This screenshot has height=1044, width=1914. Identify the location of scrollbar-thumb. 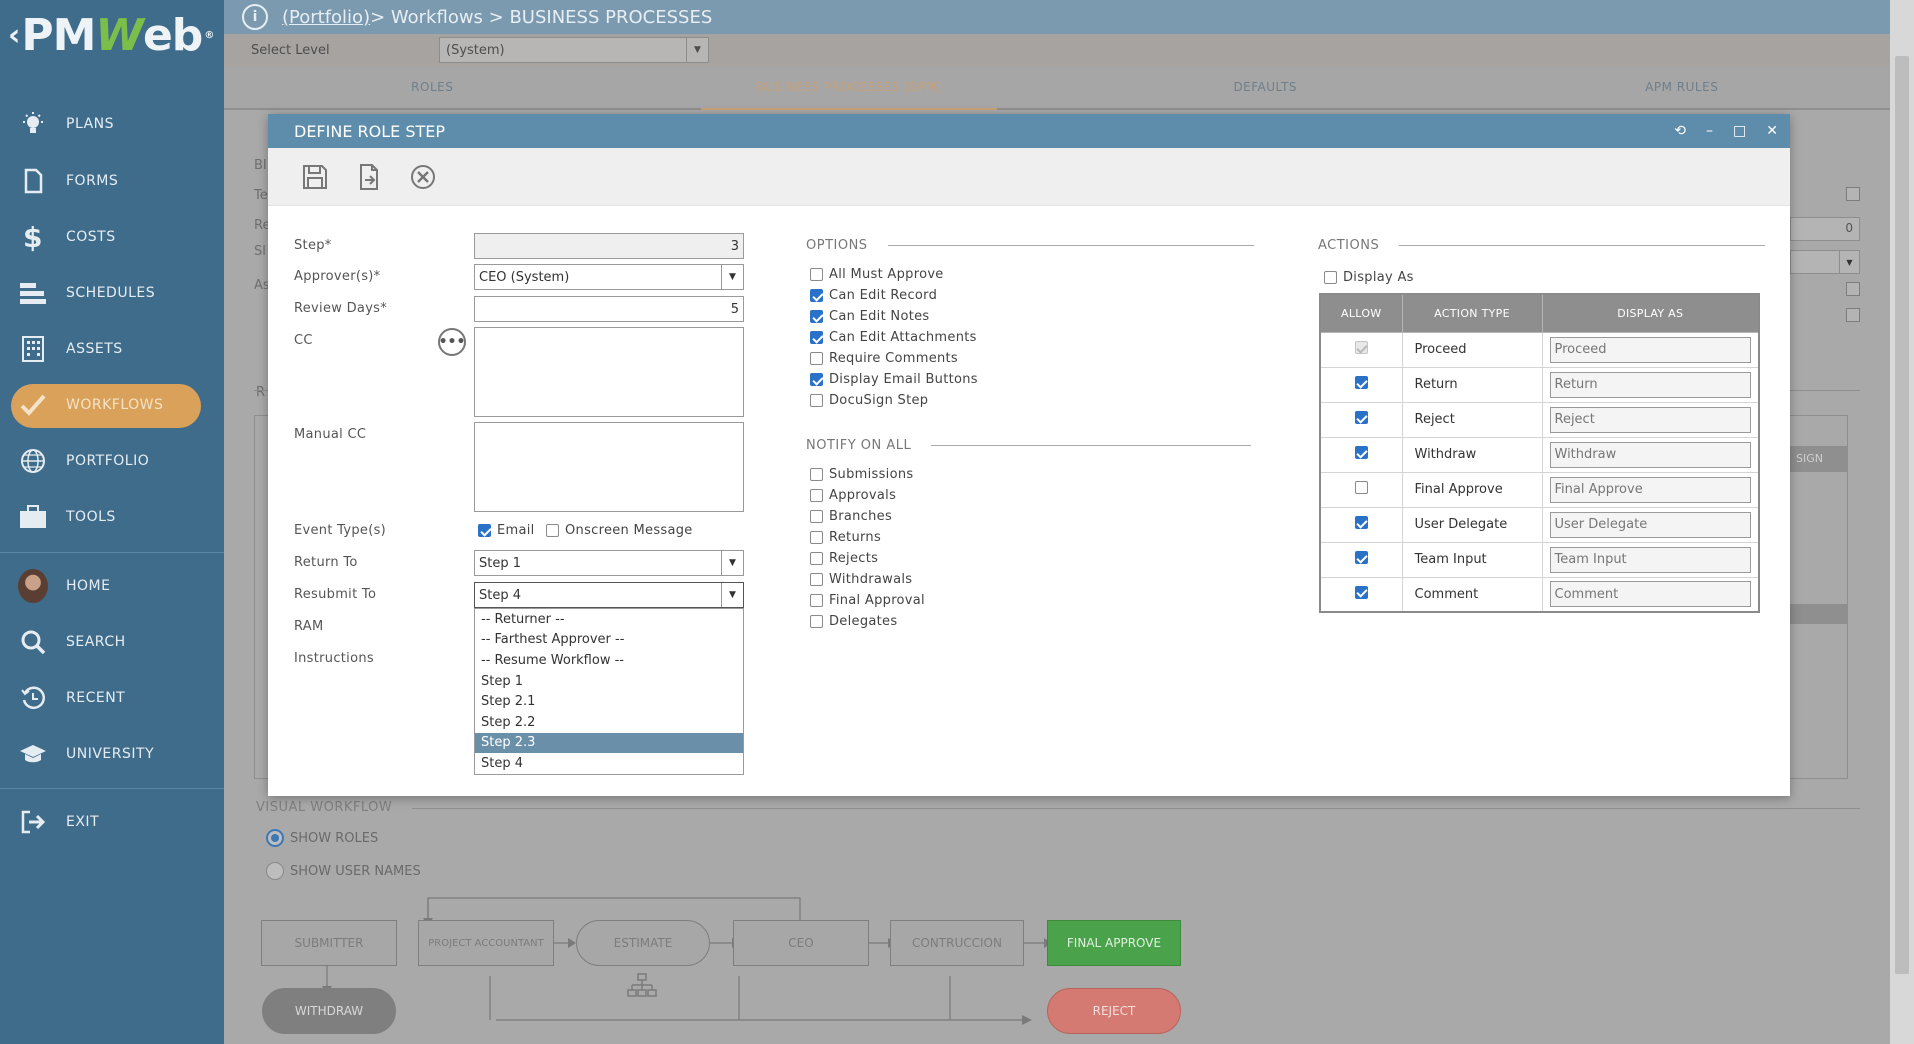
(1902, 515).